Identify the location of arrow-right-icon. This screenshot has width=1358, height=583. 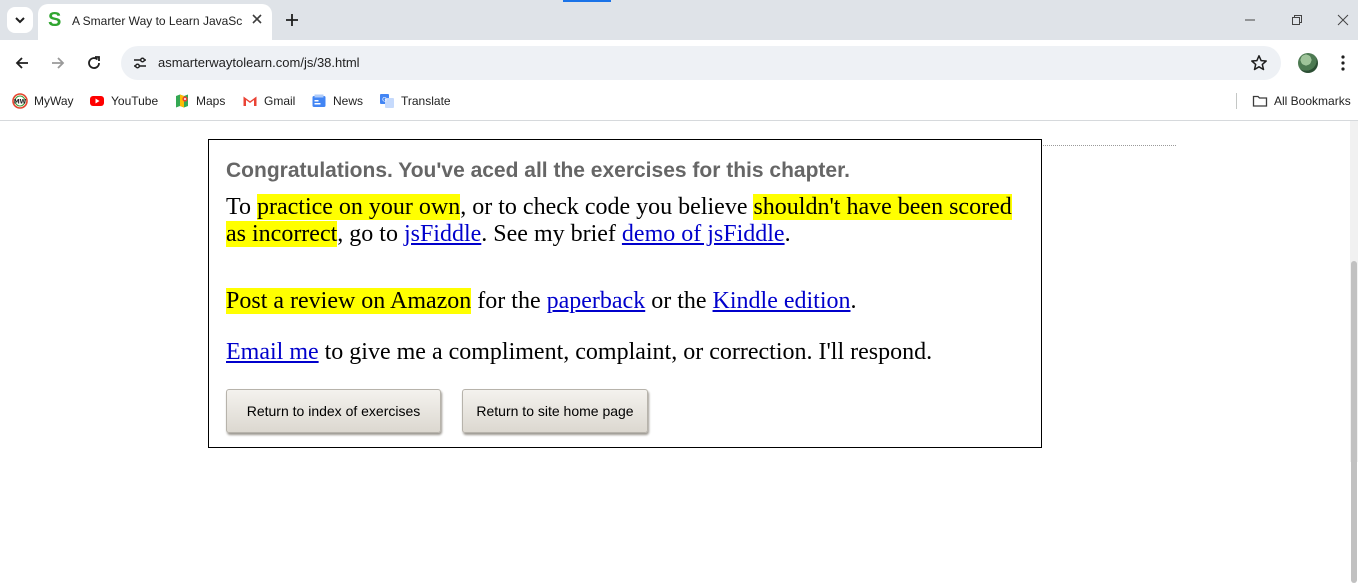
(58, 63).